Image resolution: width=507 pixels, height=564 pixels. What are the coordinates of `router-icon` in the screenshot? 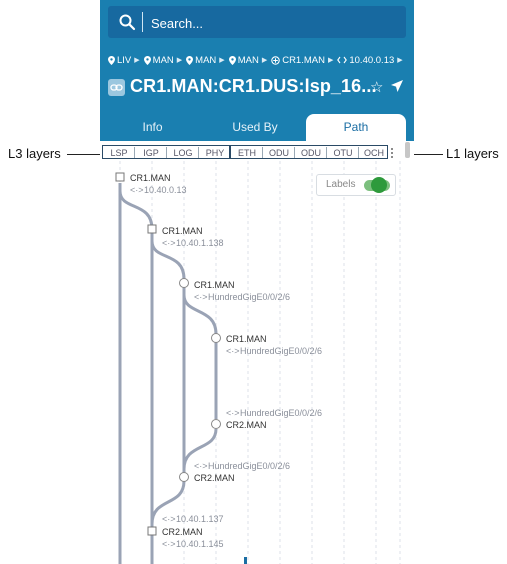 It's located at (275, 60).